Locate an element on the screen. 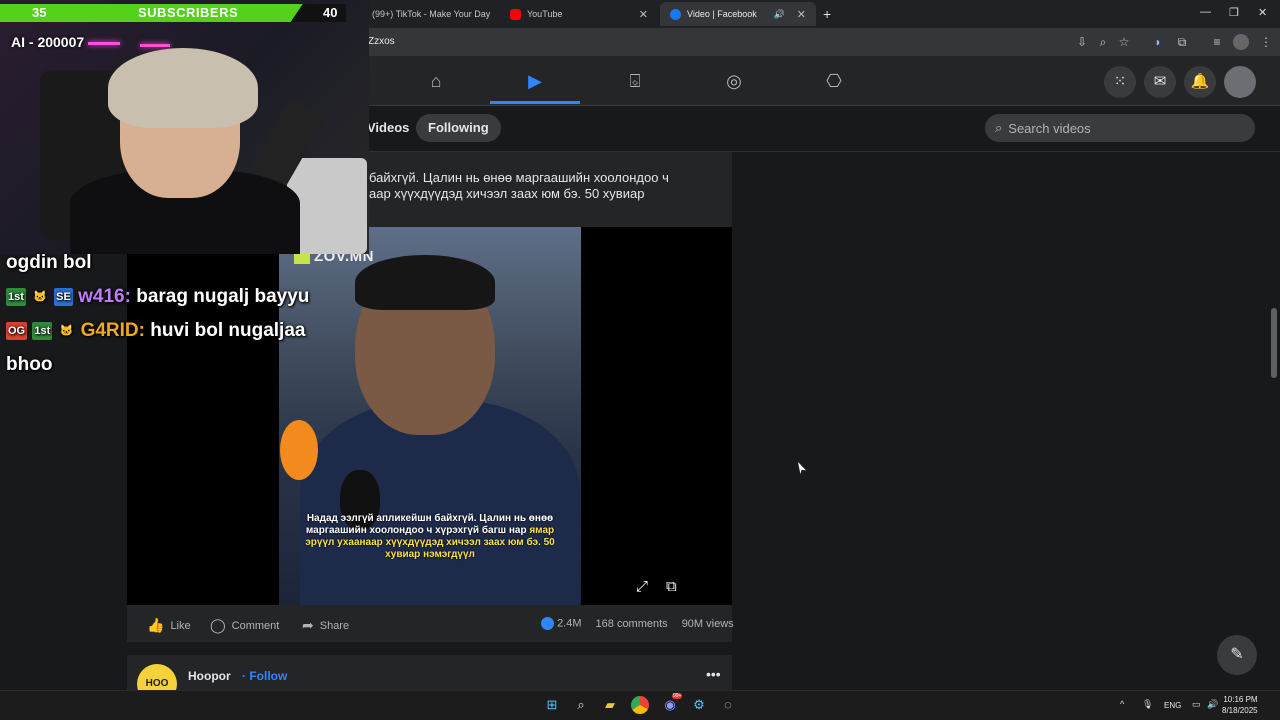 The width and height of the screenshot is (1280, 720). tab-youtube: YouTube ✕ is located at coordinates (579, 14).